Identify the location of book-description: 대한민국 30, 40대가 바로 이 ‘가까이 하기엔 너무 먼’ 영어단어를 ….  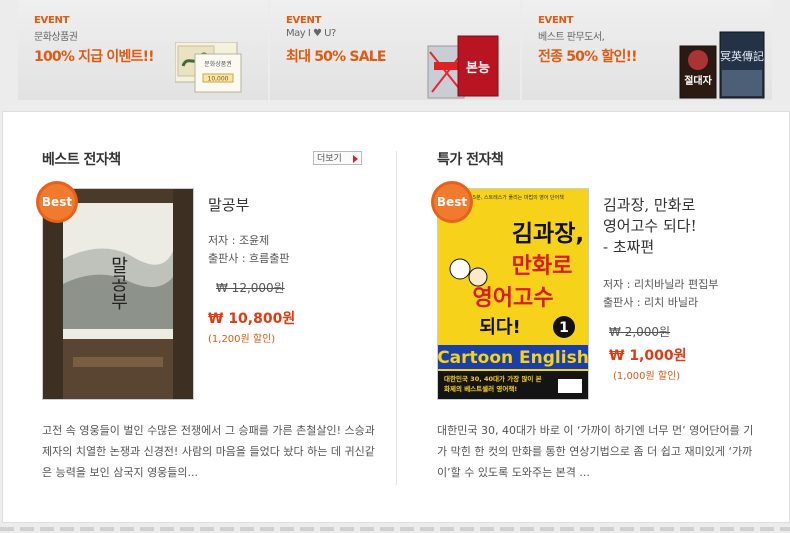
(595, 451).